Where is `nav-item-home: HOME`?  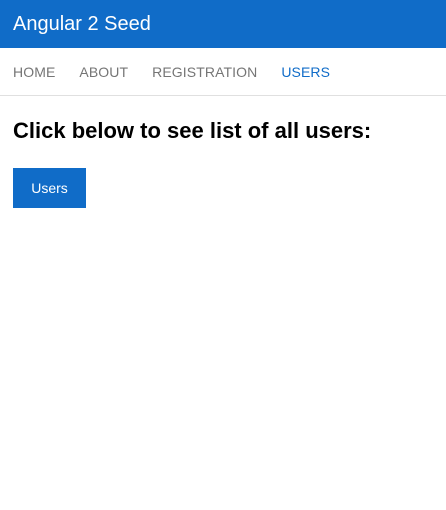 nav-item-home: HOME is located at coordinates (34, 72).